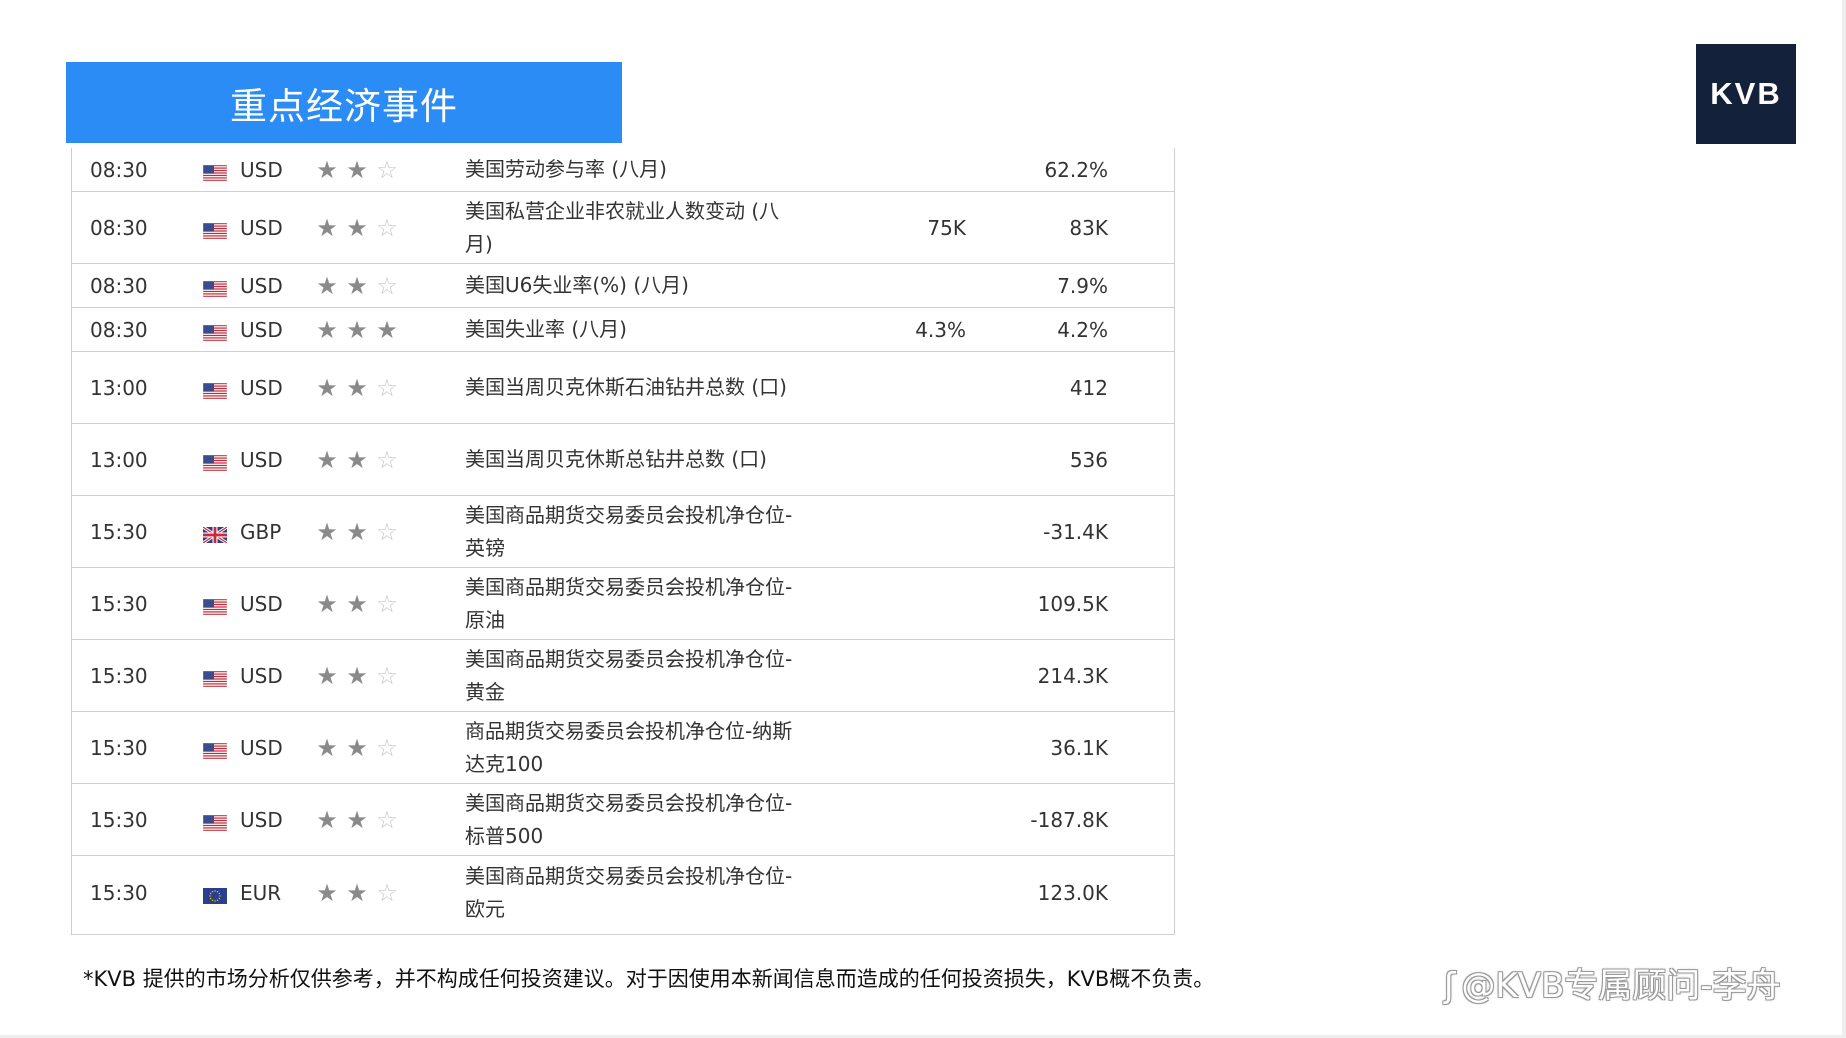  Describe the element at coordinates (616, 459) in the screenshot. I see `event-name: 美国当周贝克休斯总钻井总数 (口)` at that location.